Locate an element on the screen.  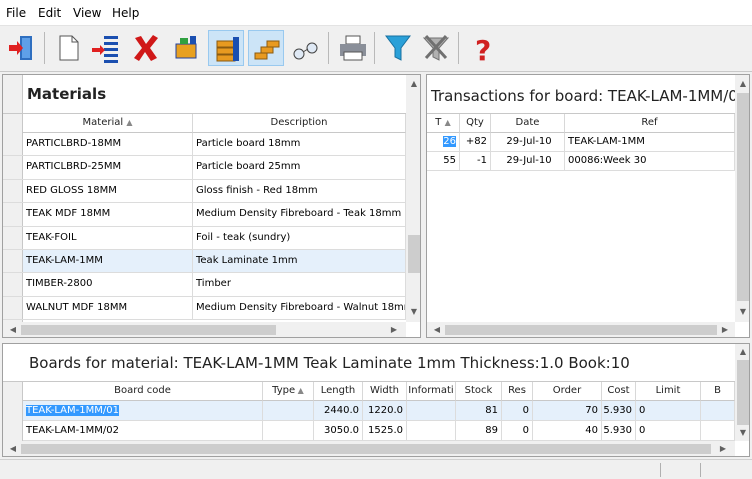
list-button is located at coordinates (106, 48).